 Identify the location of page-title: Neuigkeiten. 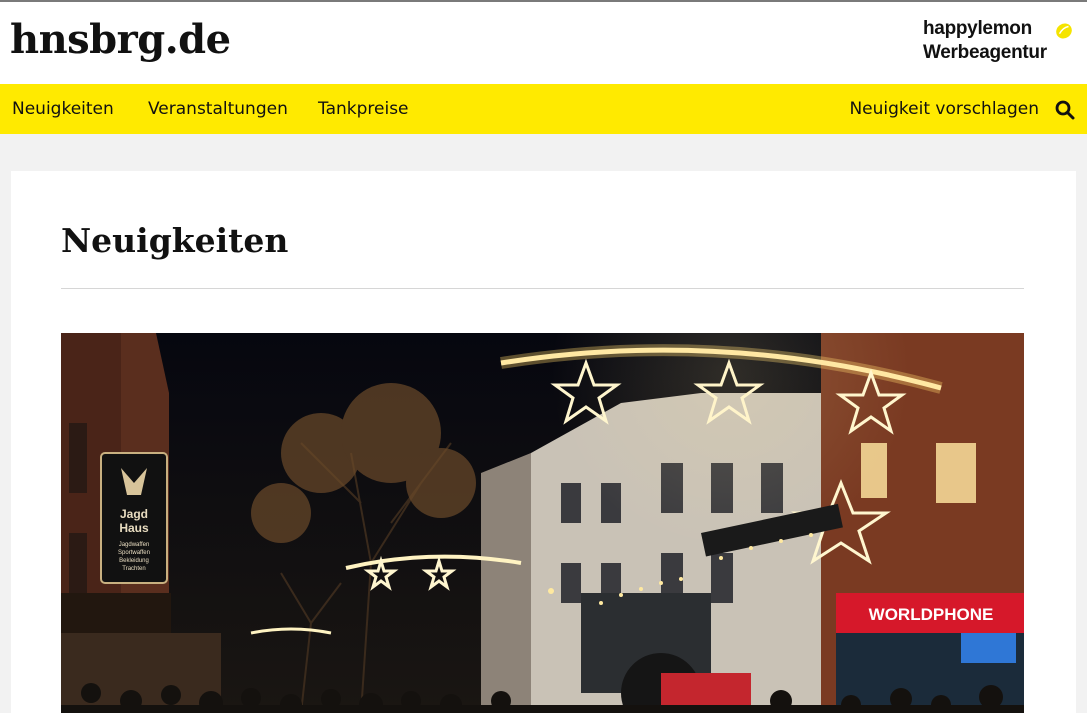
(175, 240).